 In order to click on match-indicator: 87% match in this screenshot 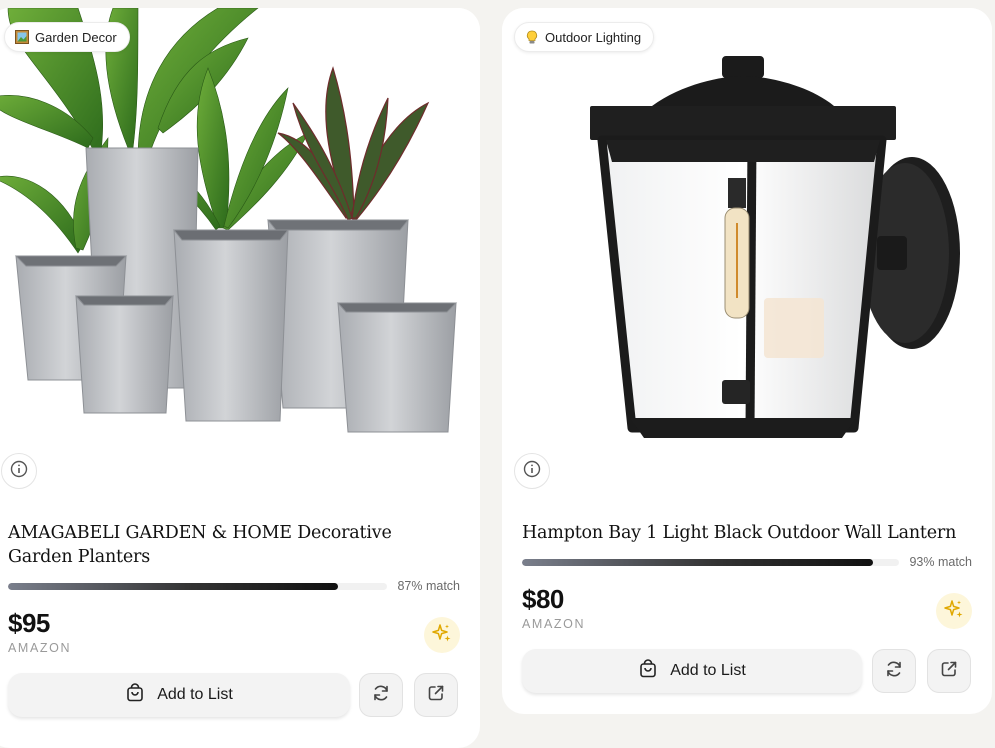, I will do `click(234, 586)`.